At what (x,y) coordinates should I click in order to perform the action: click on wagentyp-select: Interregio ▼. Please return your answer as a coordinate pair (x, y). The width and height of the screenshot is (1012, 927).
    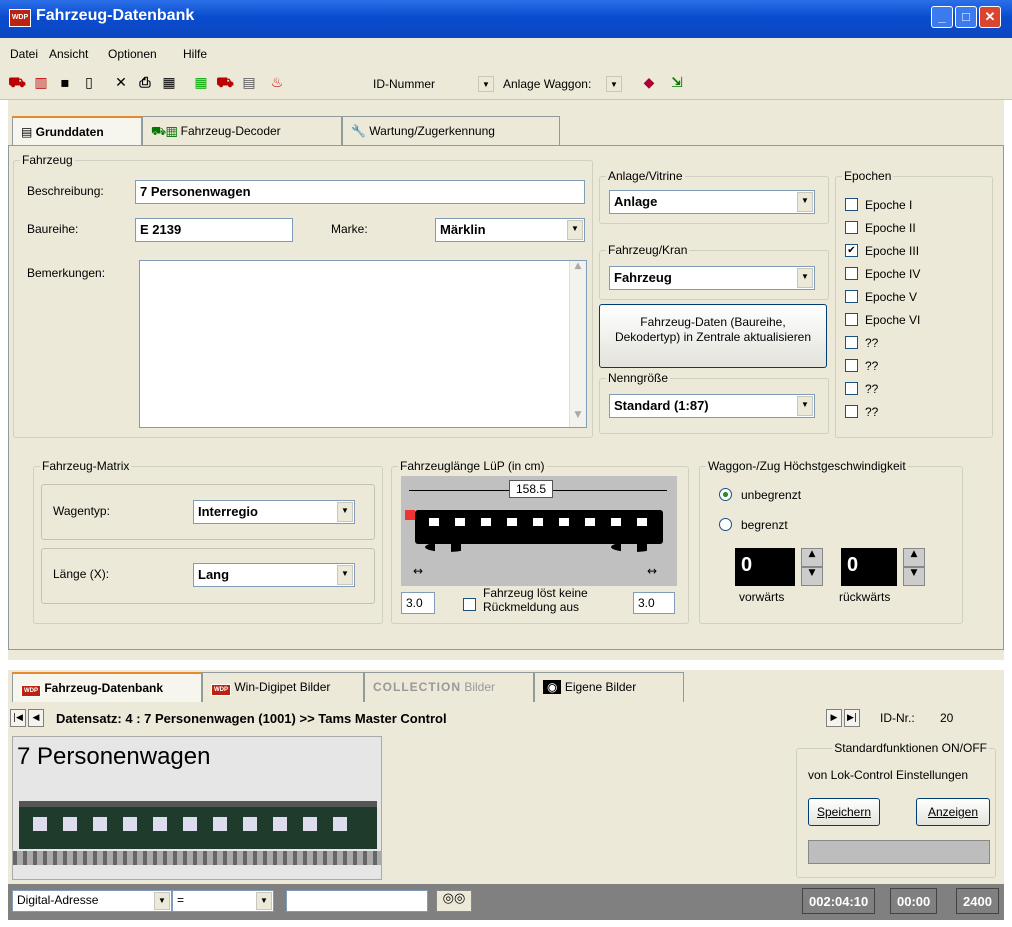
    Looking at the image, I should click on (274, 512).